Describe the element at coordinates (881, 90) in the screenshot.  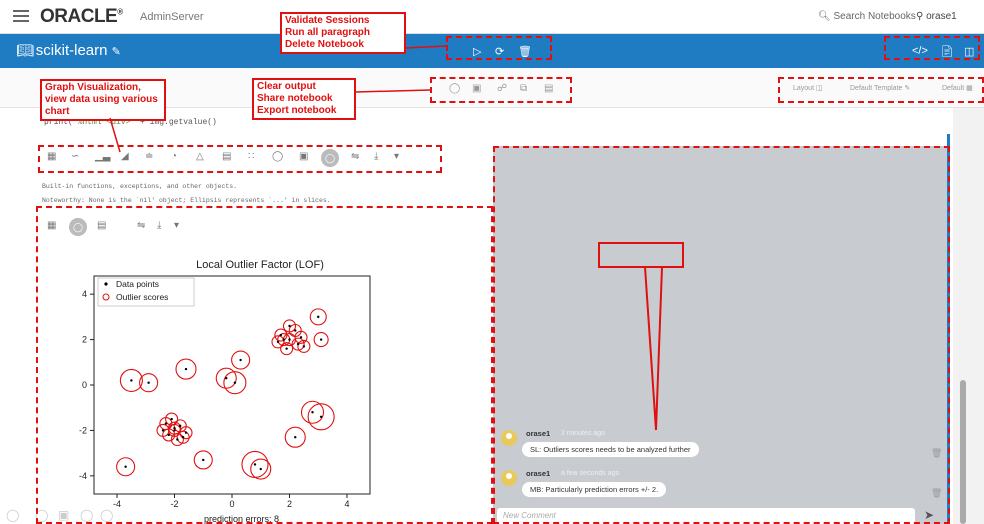
I see `options-highlight` at that location.